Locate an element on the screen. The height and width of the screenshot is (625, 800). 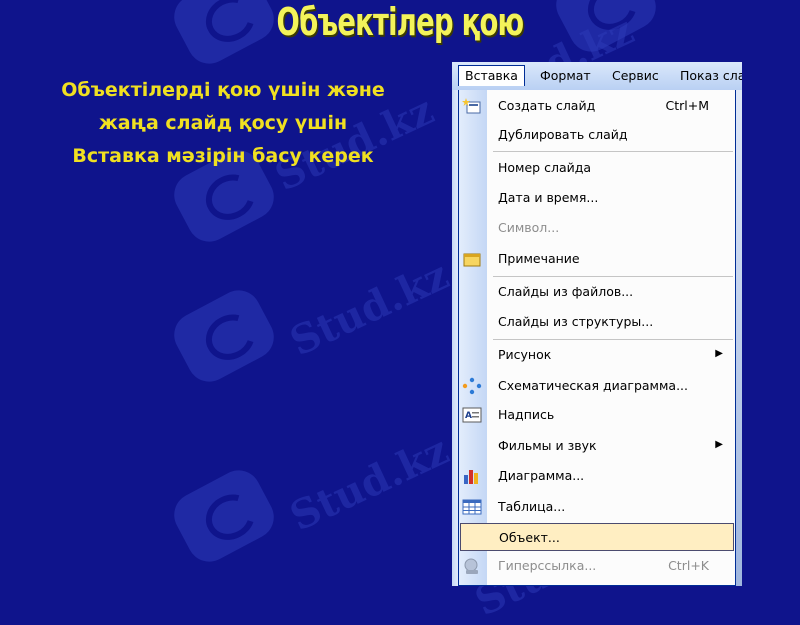
table-icon is located at coordinates (472, 507).